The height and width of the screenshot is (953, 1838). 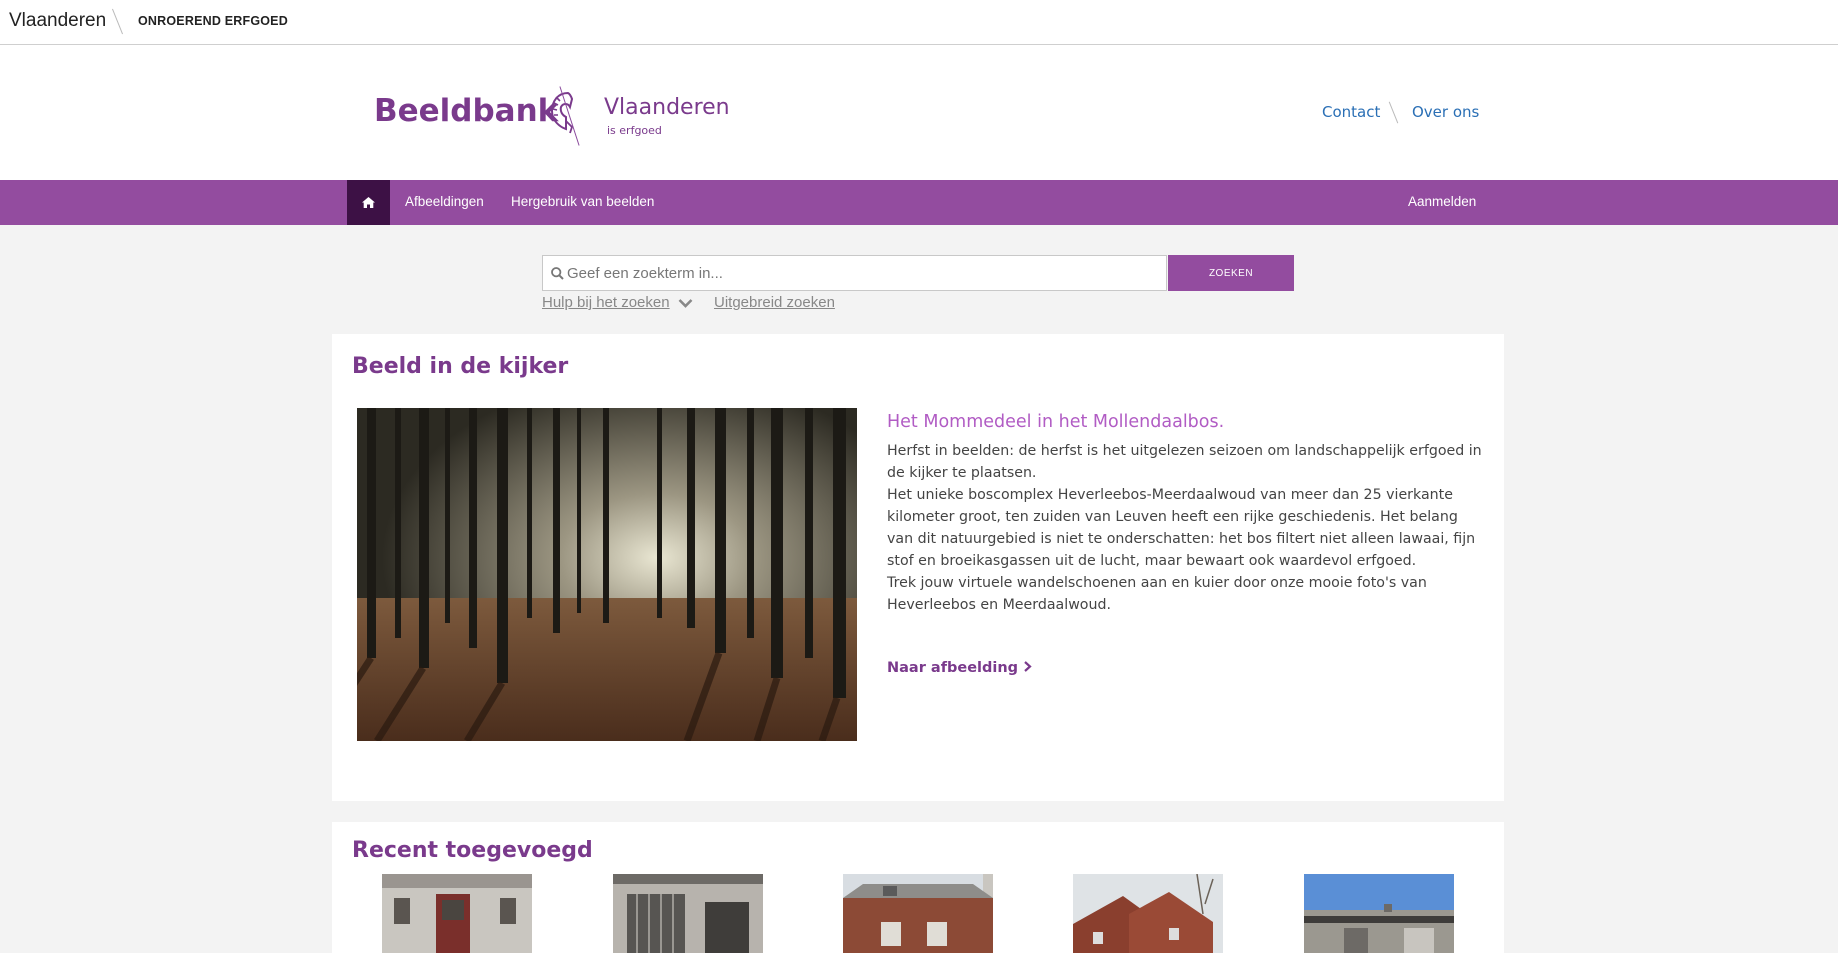 I want to click on featured-photo, so click(x=607, y=574).